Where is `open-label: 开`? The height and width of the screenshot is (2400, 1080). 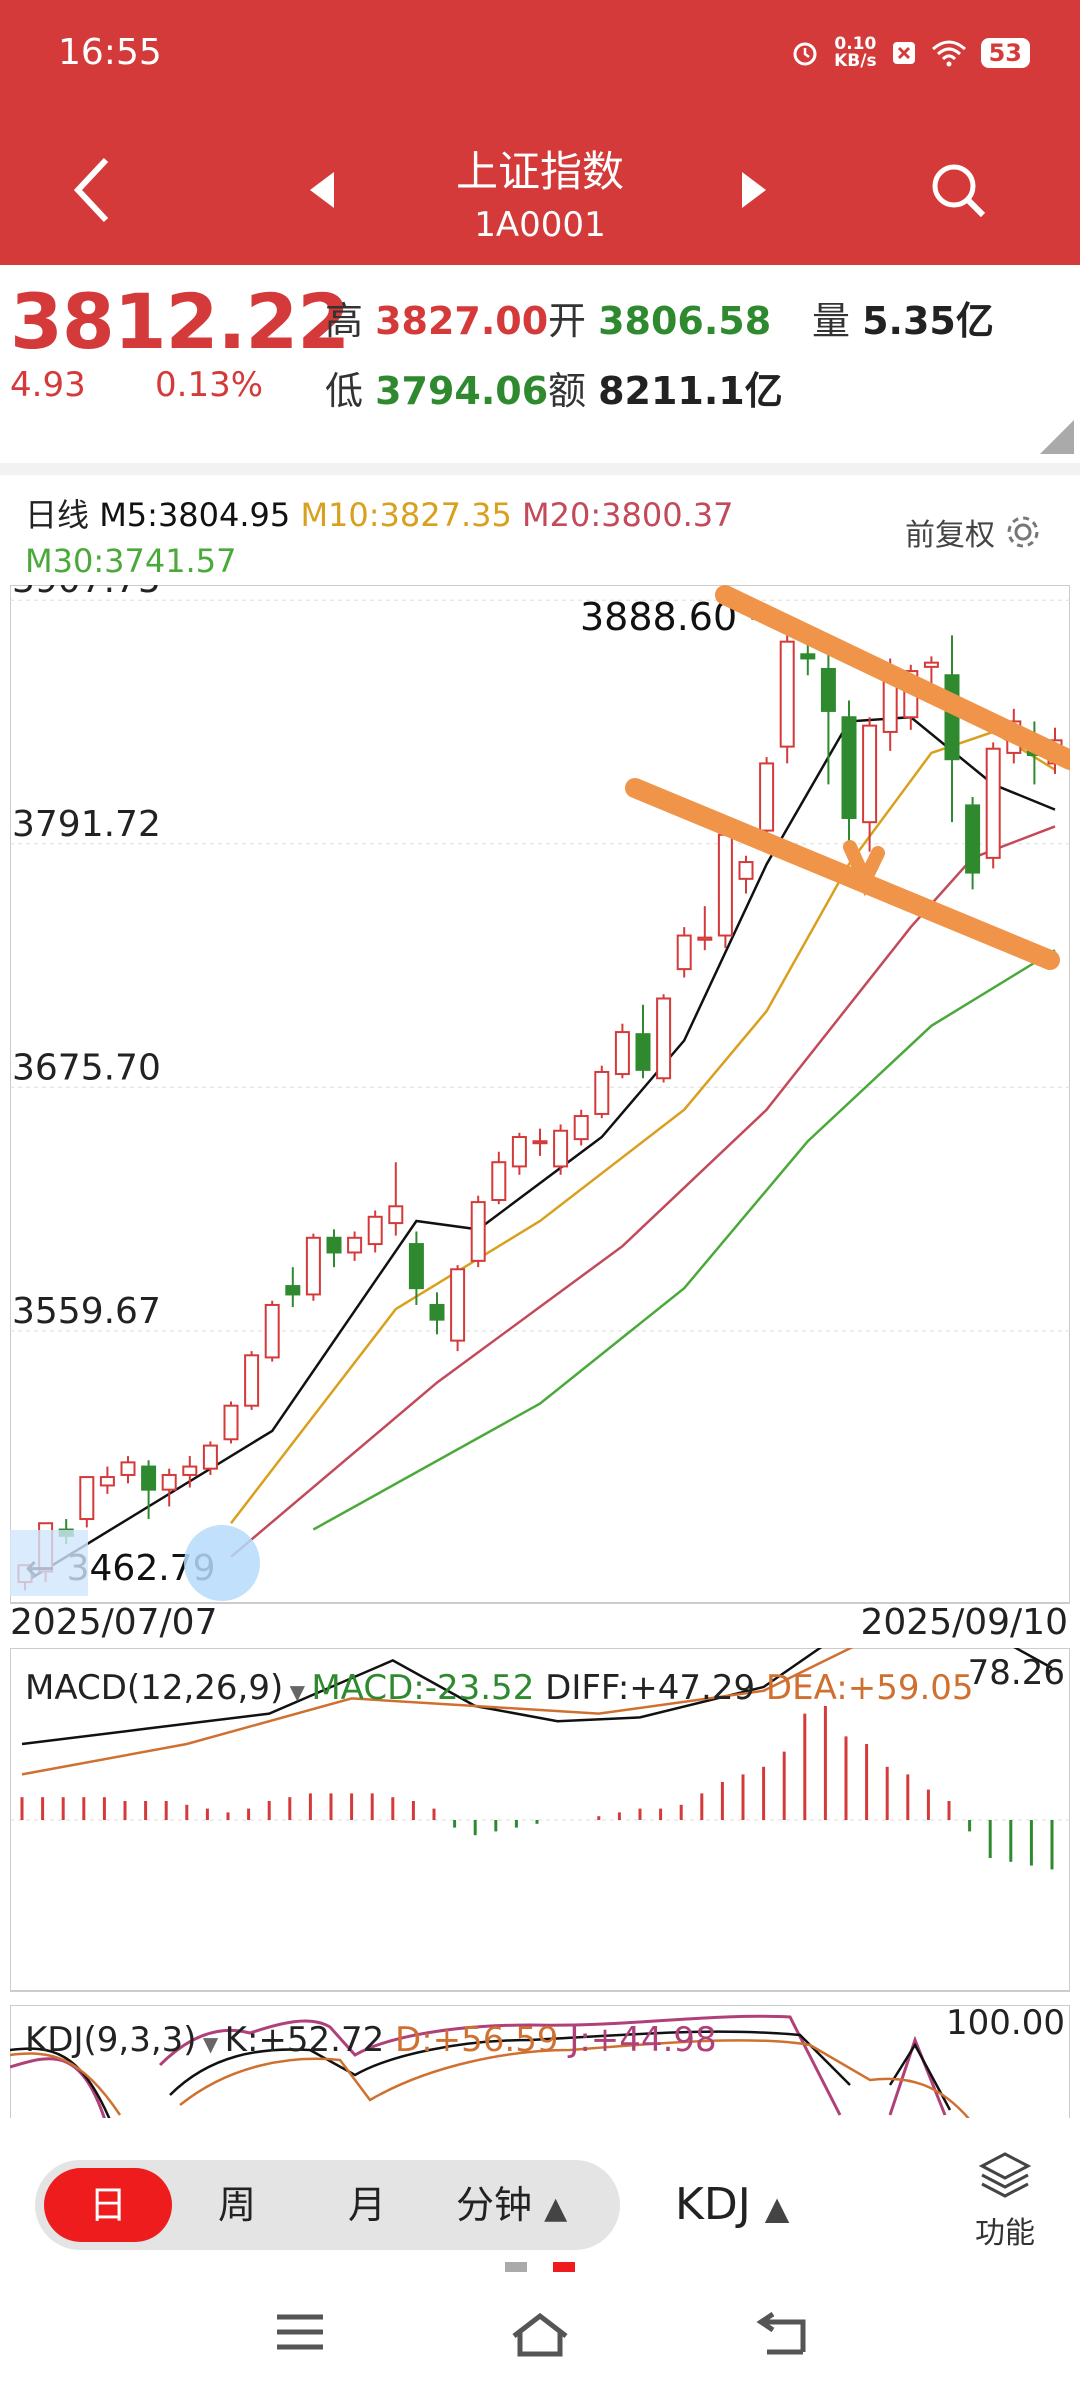
open-label: 开 is located at coordinates (567, 321).